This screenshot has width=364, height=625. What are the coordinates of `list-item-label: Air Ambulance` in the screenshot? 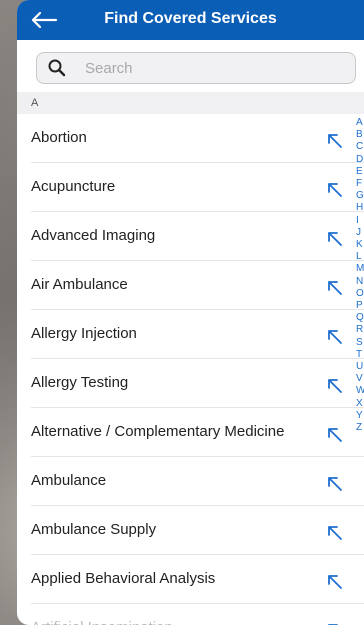 It's located at (79, 284).